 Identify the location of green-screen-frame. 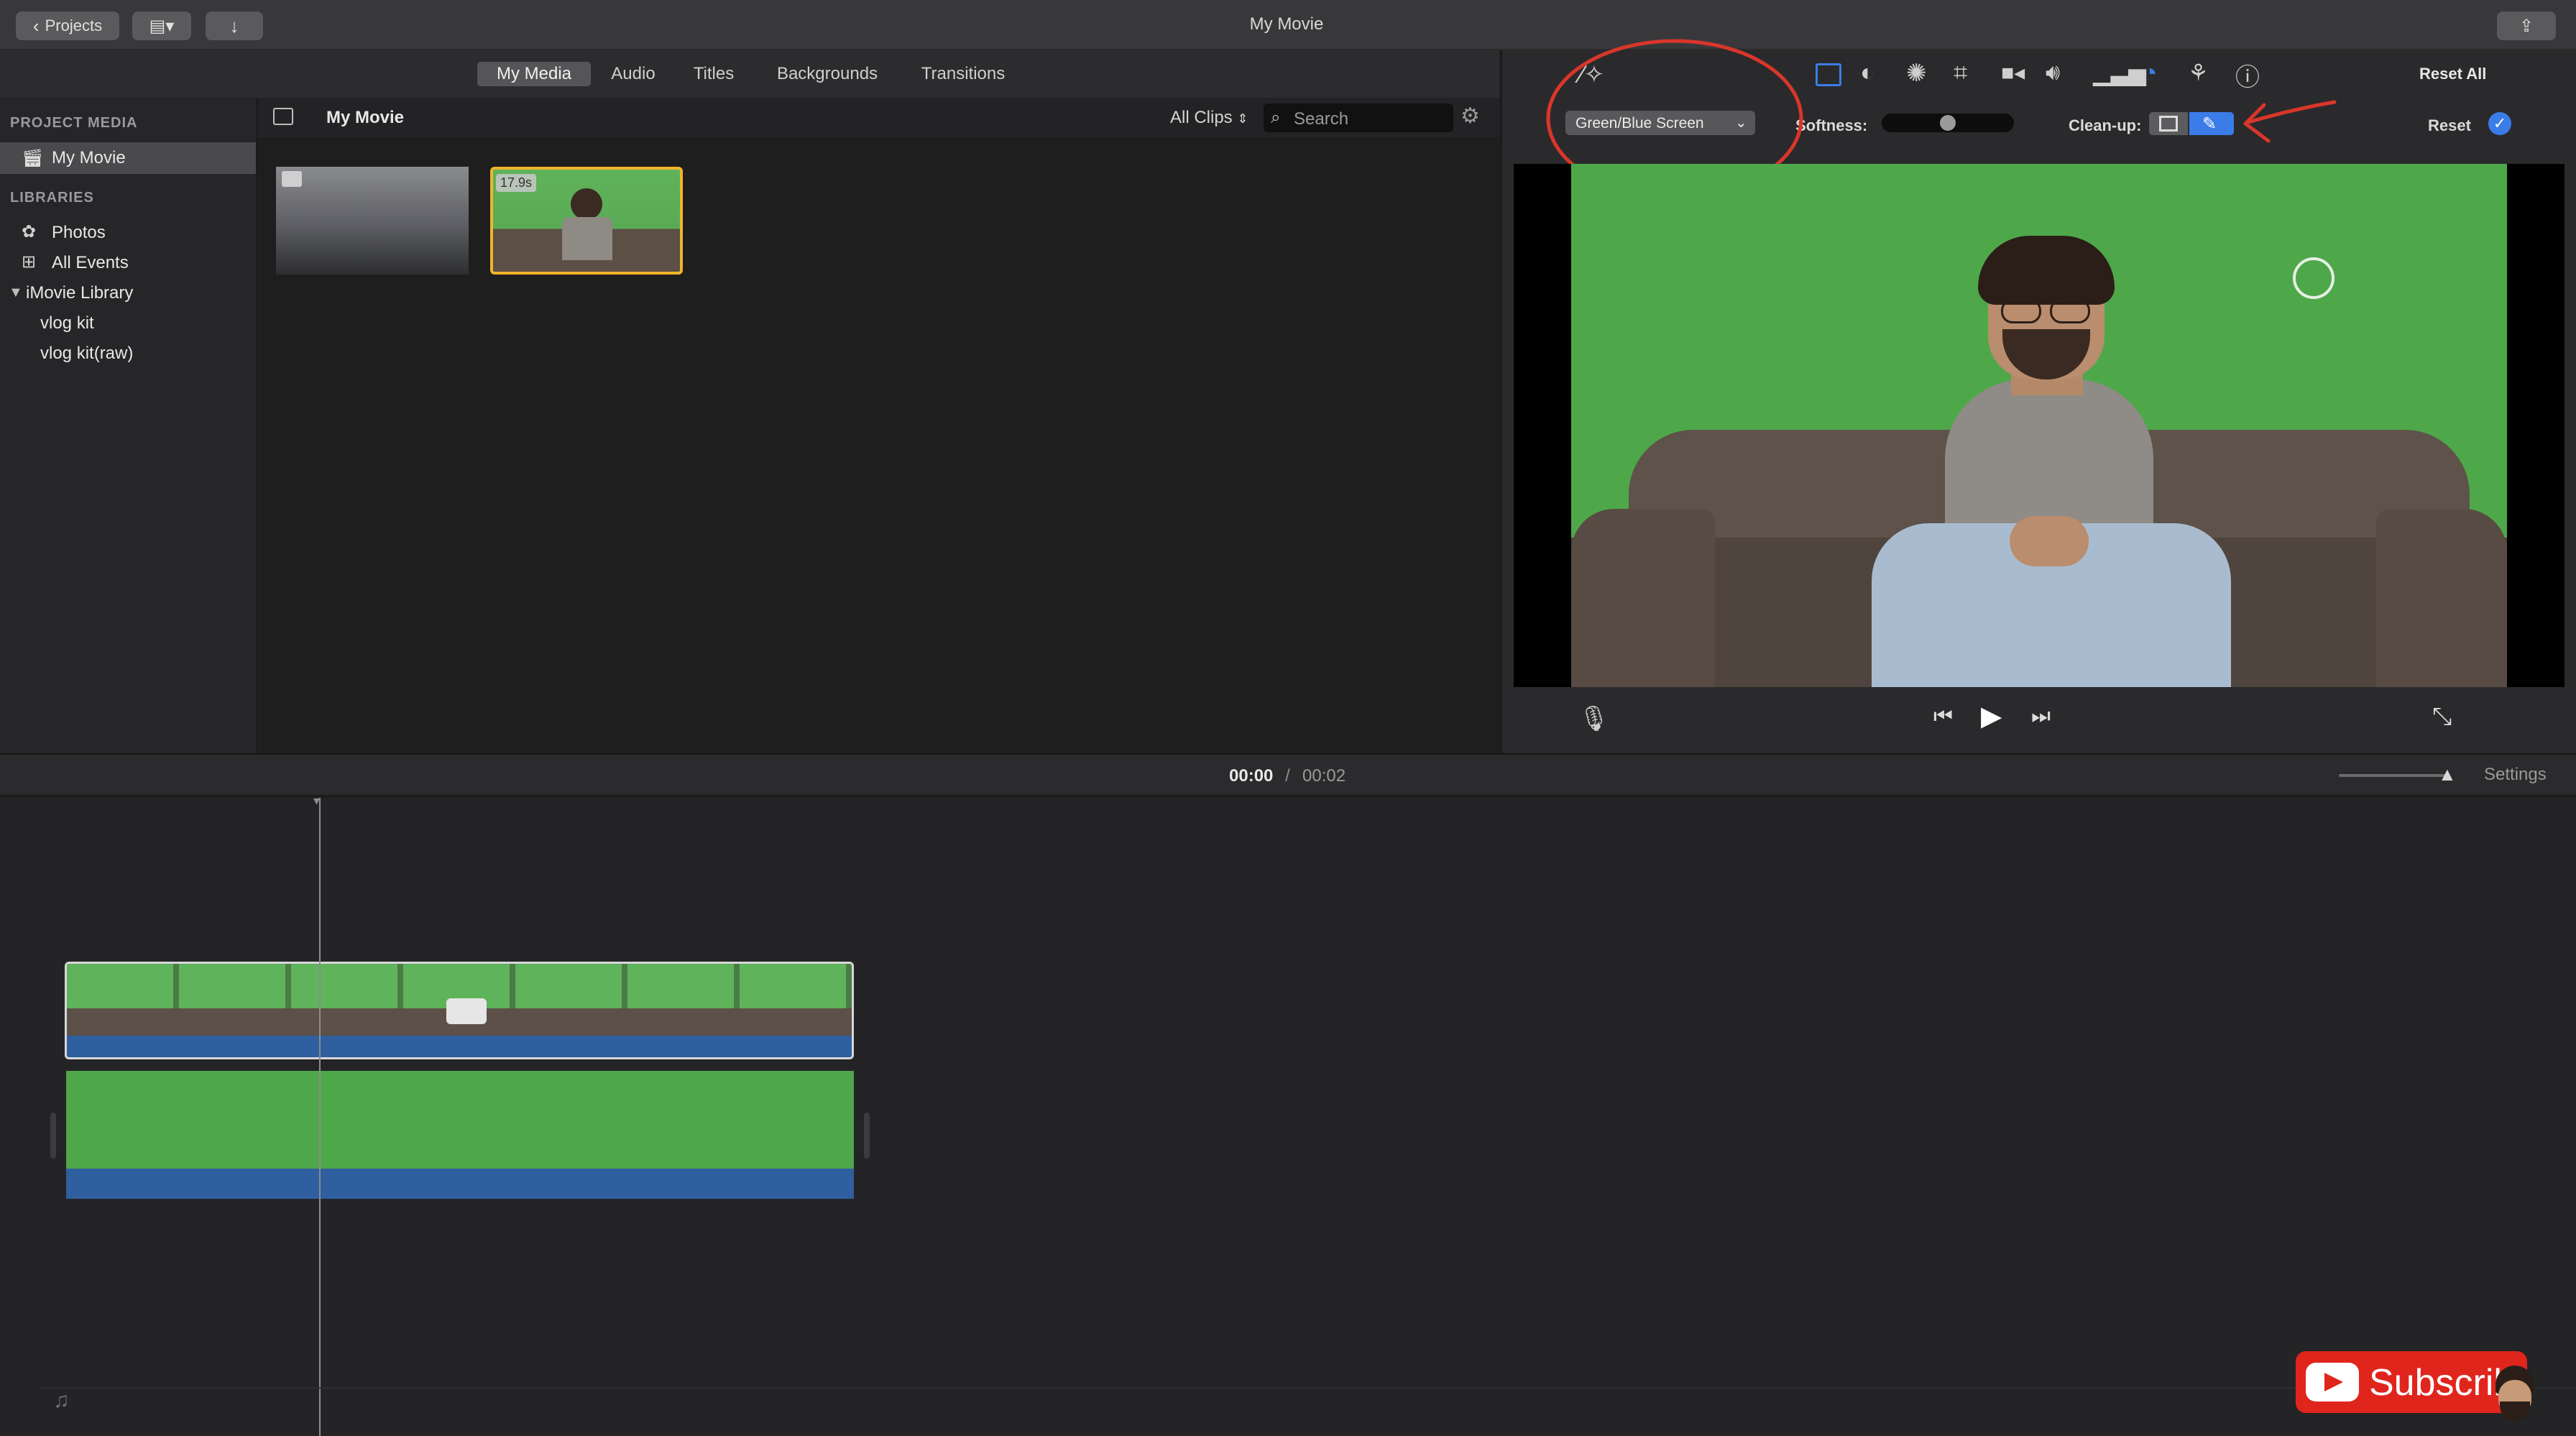
(2039, 425).